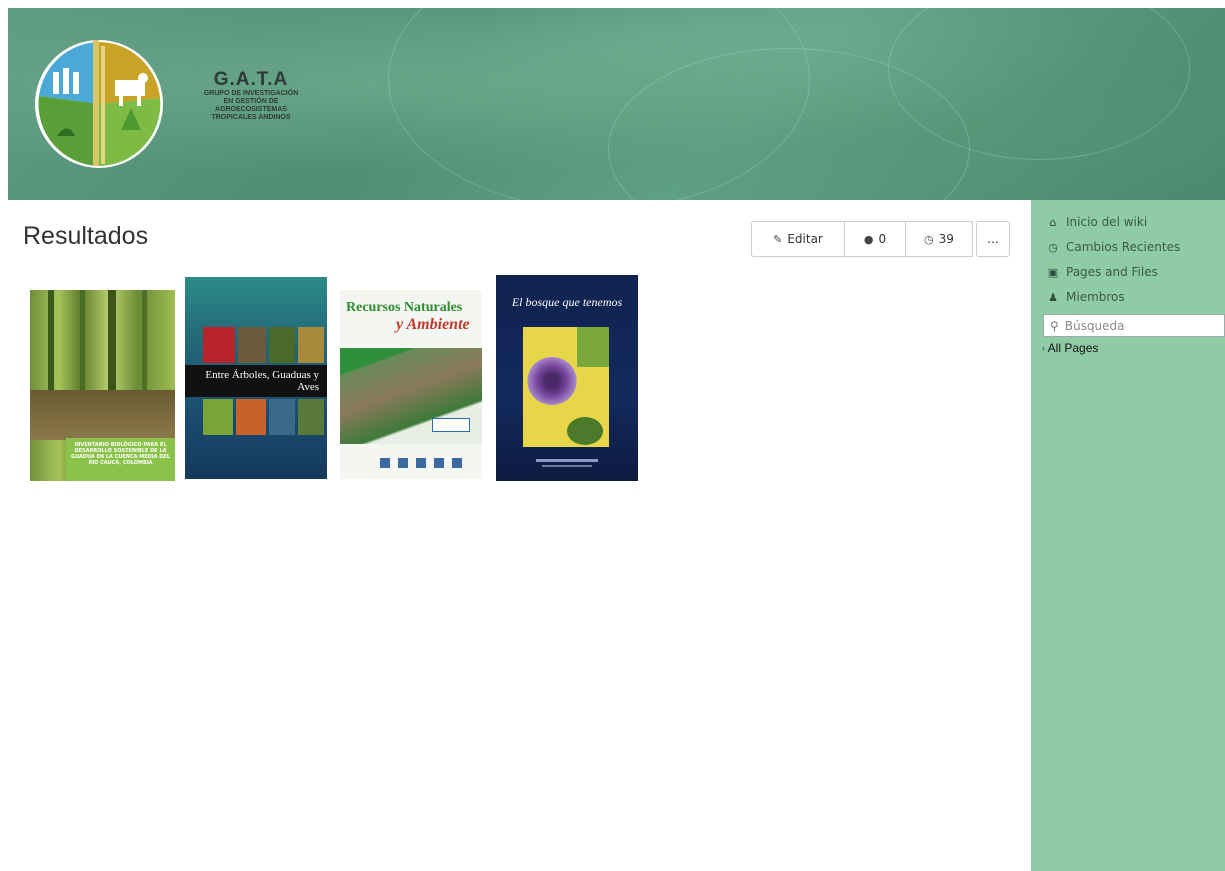 This screenshot has height=871, width=1225. I want to click on search-input, so click(1139, 325).